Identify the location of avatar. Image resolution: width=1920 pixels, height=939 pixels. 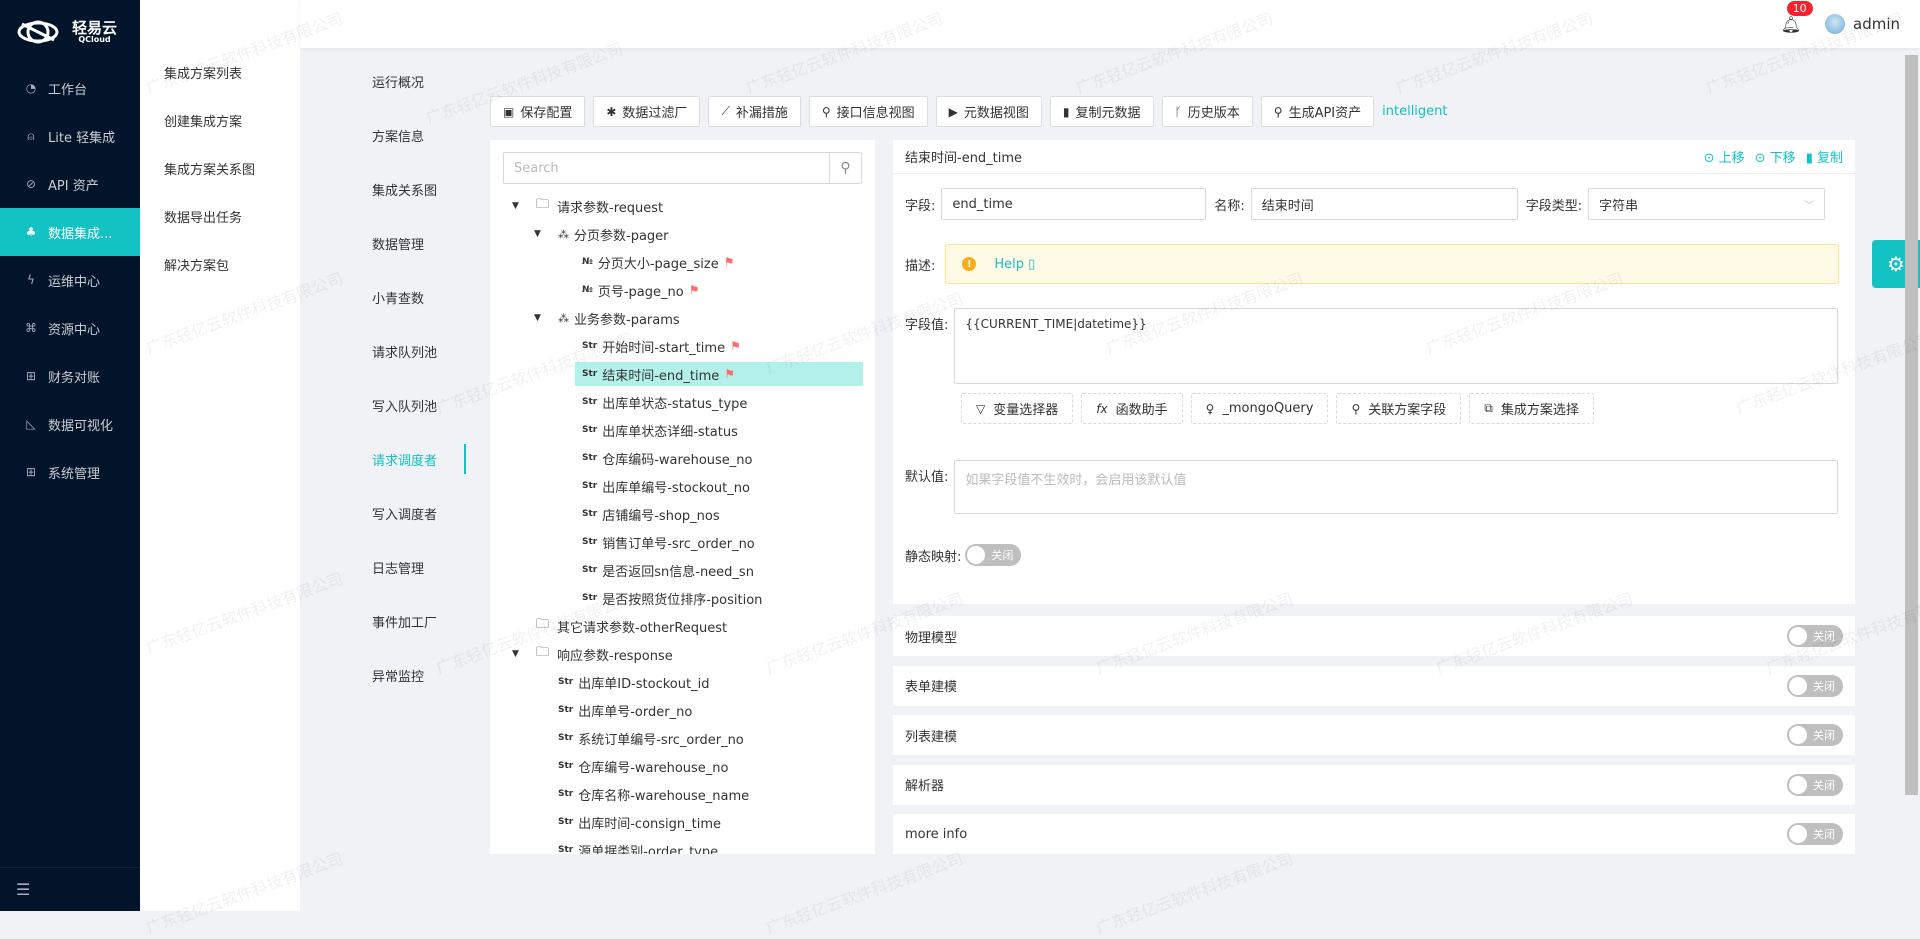
(1835, 24).